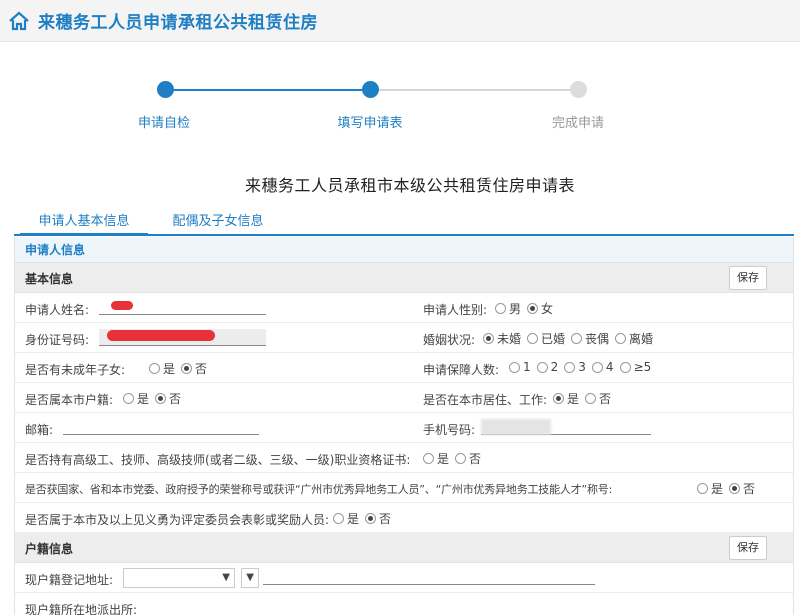 This screenshot has width=800, height=615. Describe the element at coordinates (128, 398) in the screenshot. I see `local-hukou-yes-radio` at that location.